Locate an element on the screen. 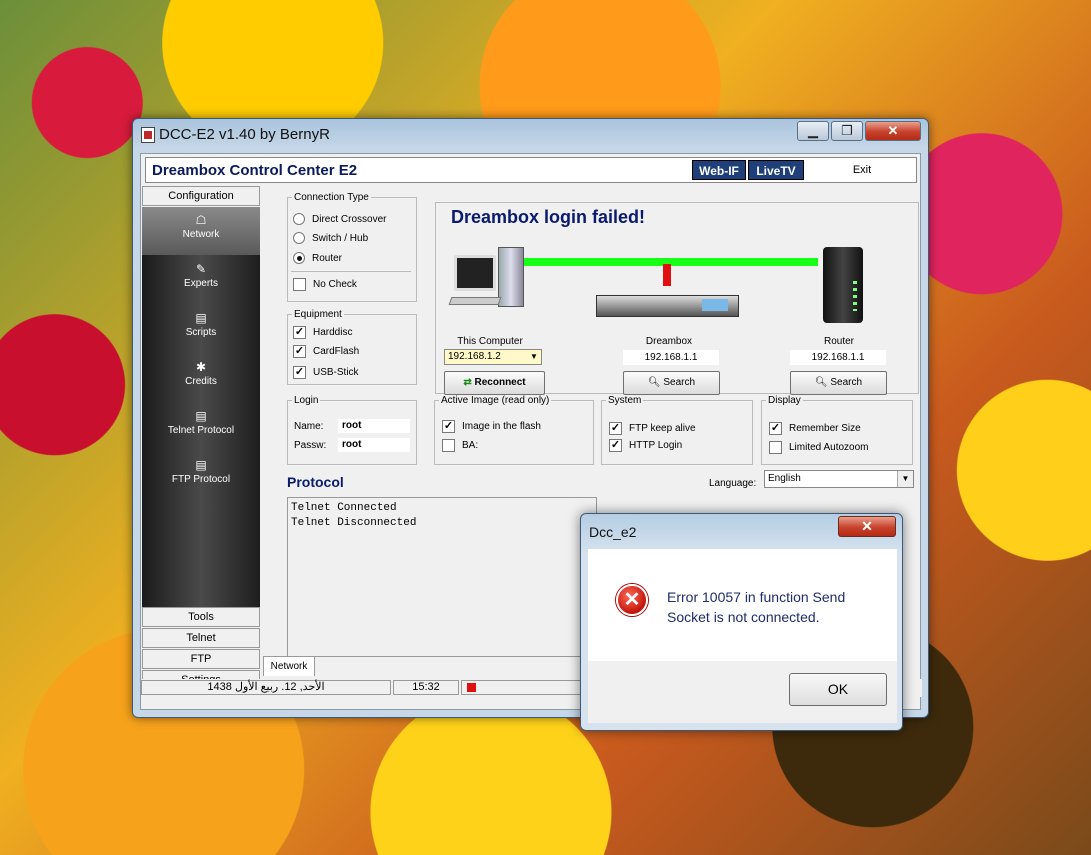 The image size is (1091, 855). status-date: الأحد, 12. ربيع الأول 1438 is located at coordinates (266, 687).